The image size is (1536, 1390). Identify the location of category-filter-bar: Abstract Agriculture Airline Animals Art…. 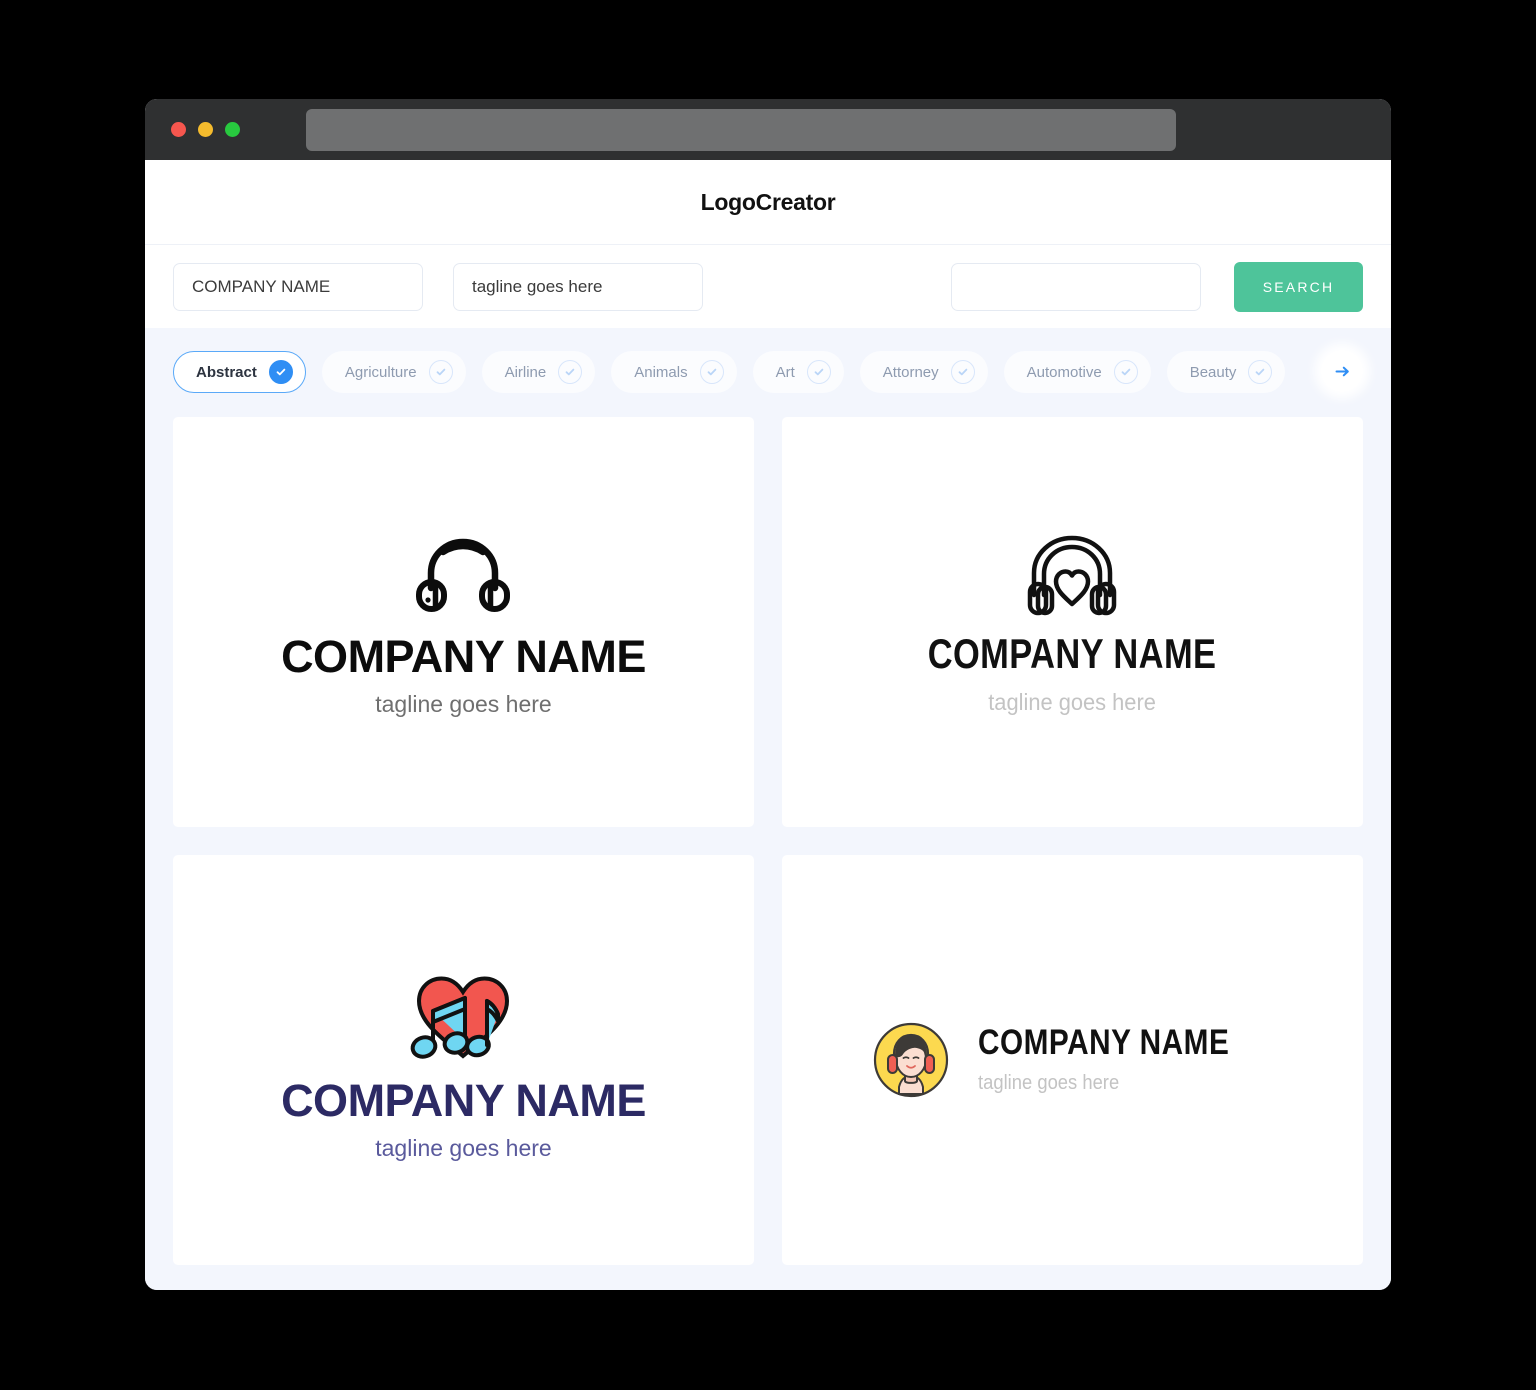
(768, 372).